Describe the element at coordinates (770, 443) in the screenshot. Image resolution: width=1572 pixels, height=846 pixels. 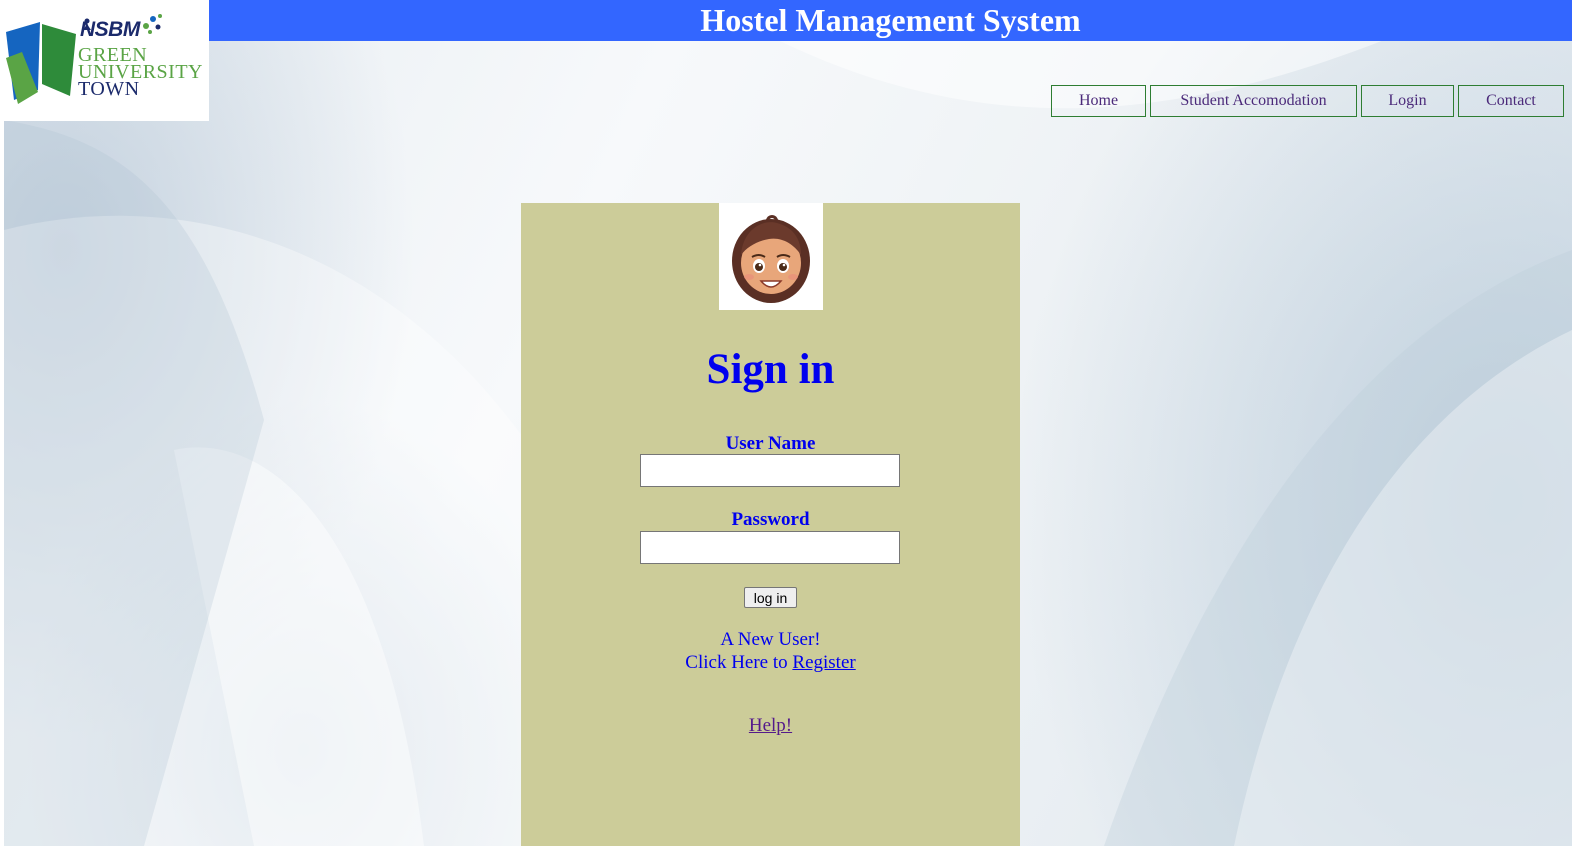
I see `username-label: User Name` at that location.